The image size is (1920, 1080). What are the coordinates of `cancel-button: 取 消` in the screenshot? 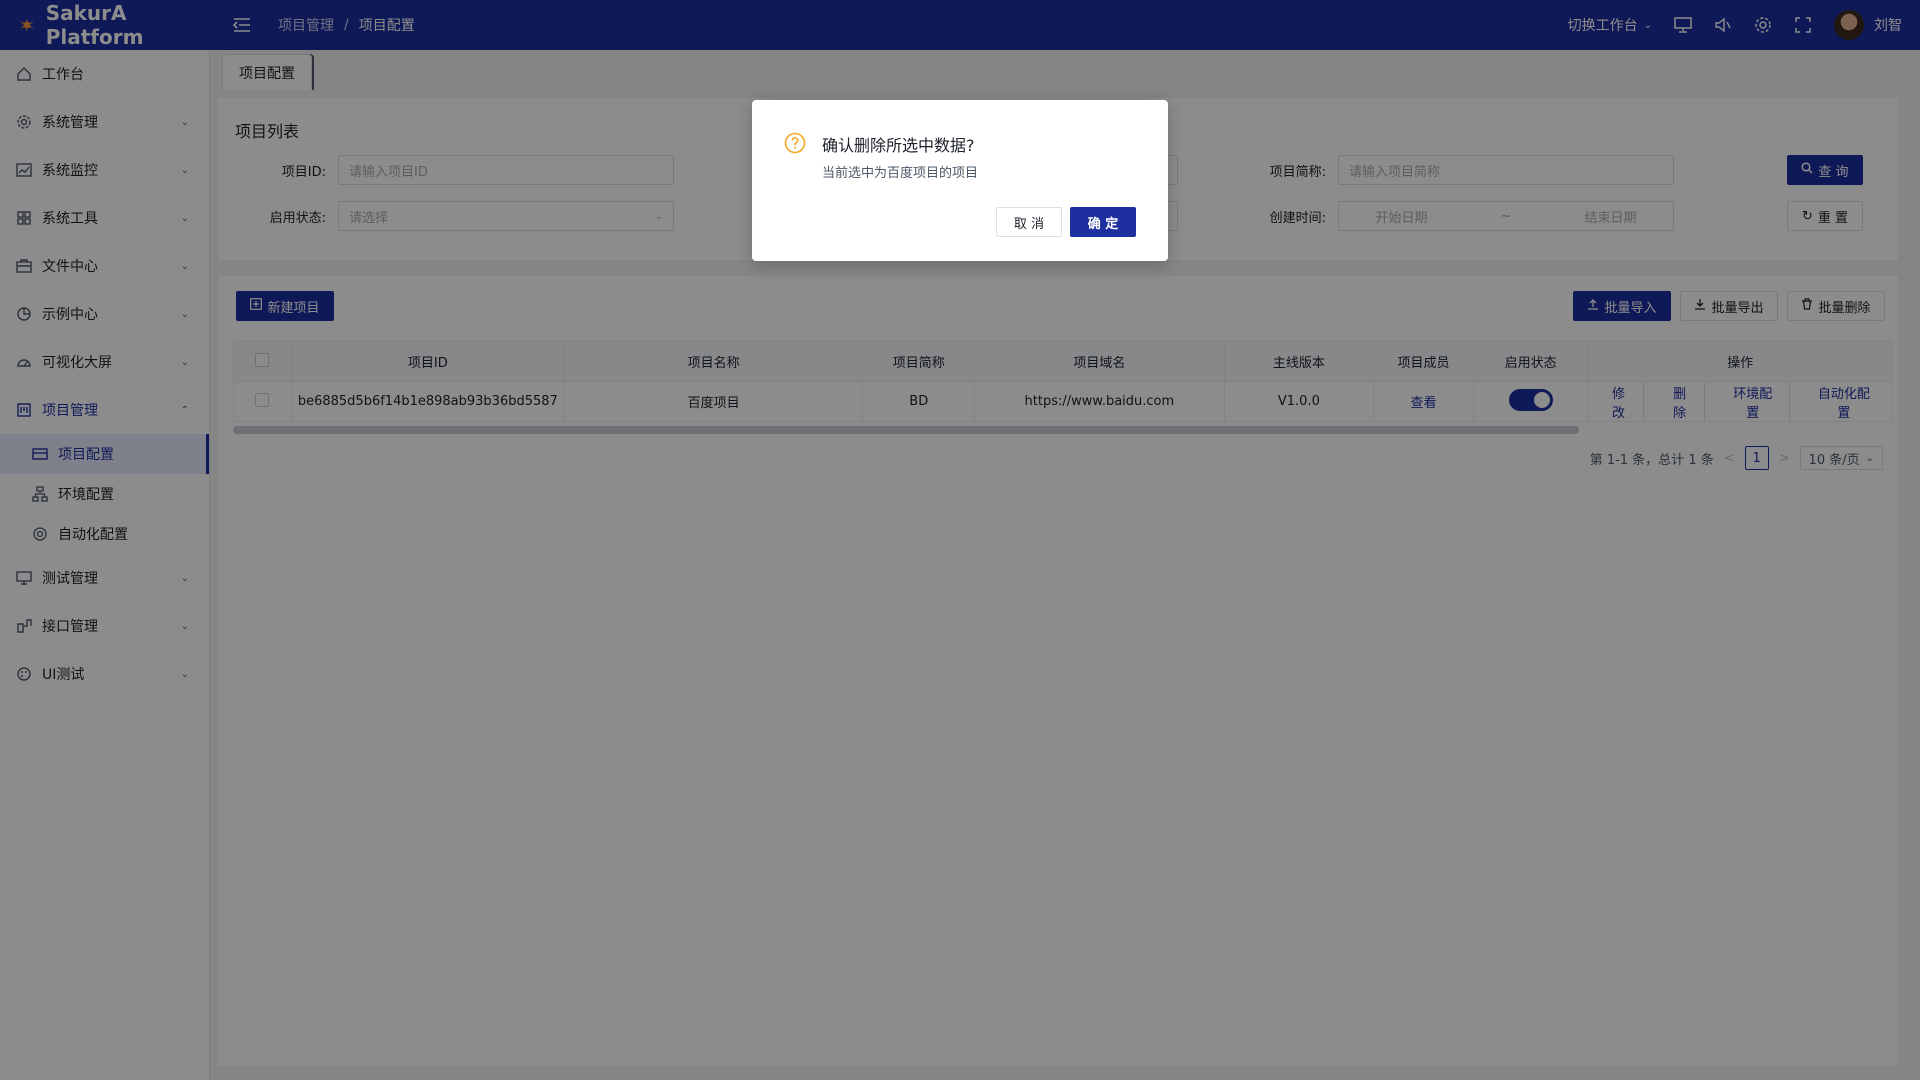 It's located at (1029, 222).